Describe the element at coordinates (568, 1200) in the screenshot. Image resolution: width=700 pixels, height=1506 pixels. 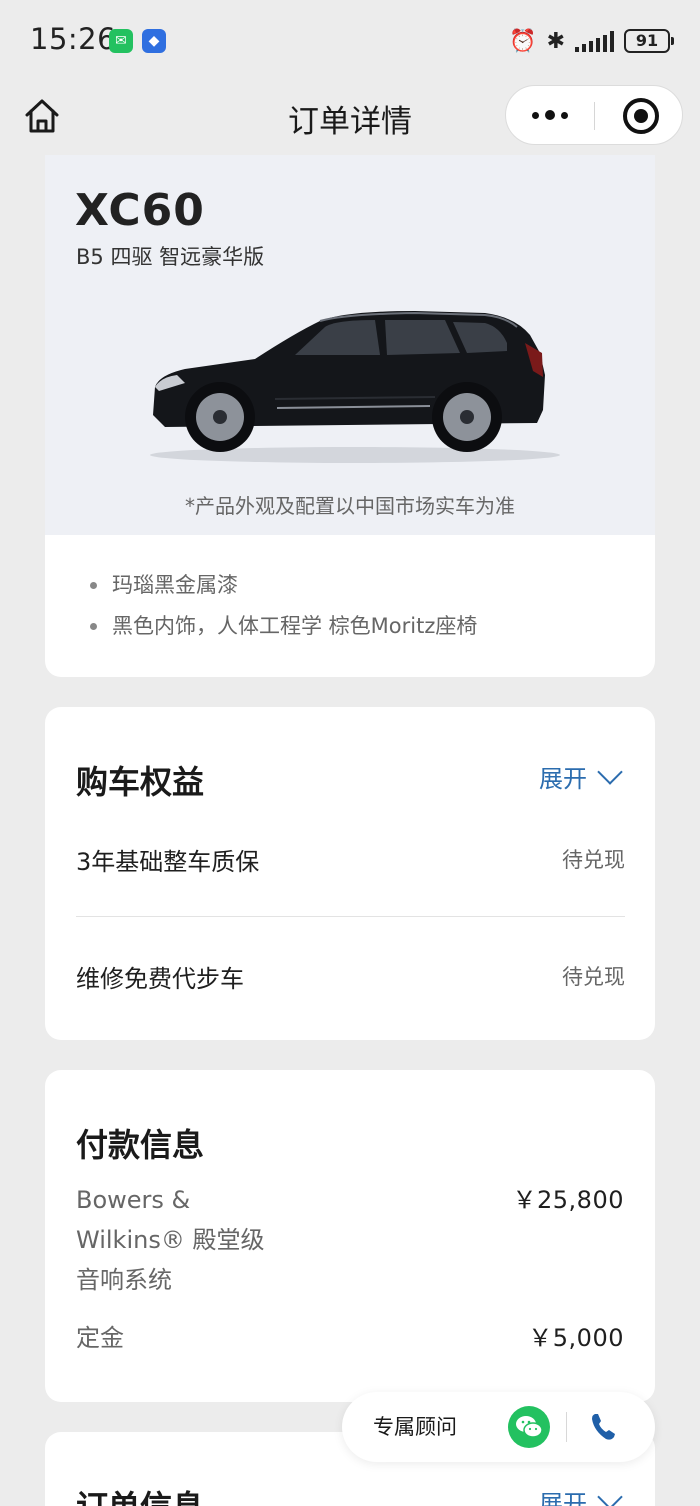
I see `payment-item-price: ￥25,800` at that location.